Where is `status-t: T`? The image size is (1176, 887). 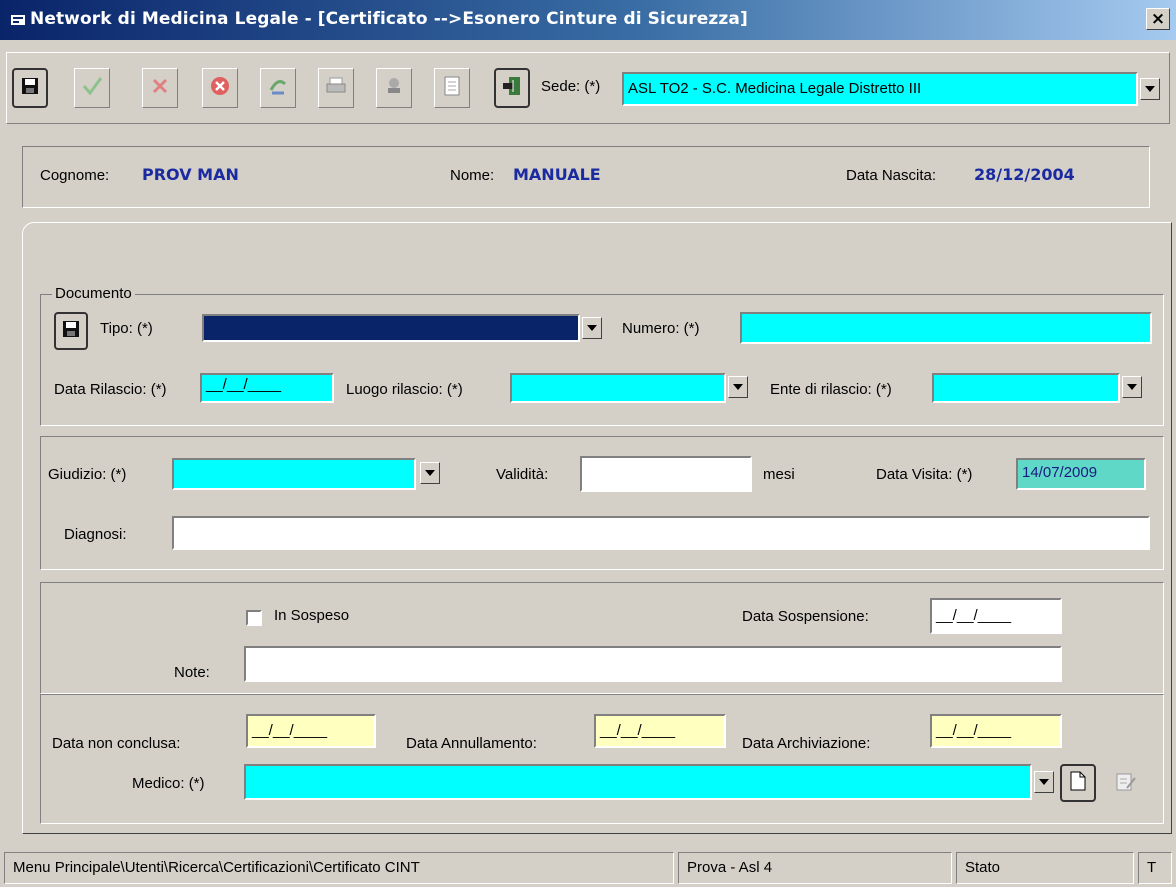
status-t: T is located at coordinates (1155, 868).